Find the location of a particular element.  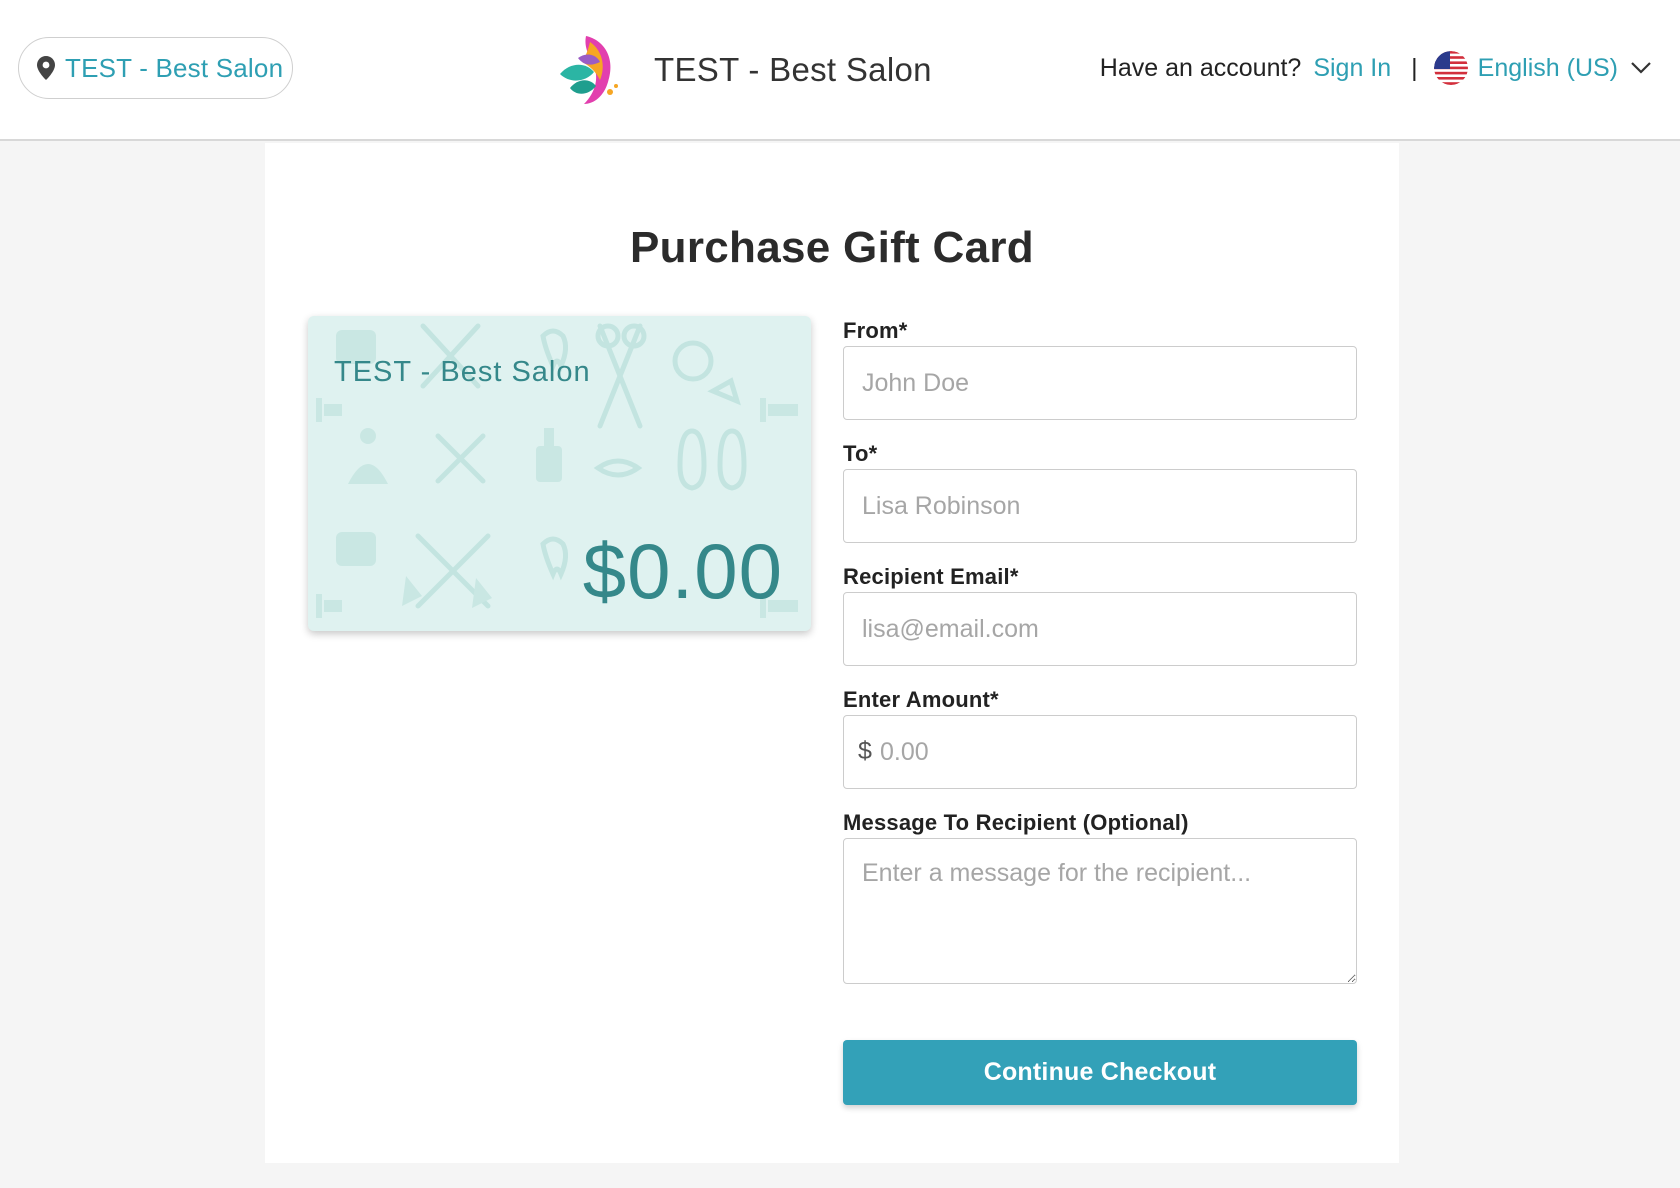

amount-input is located at coordinates (1100, 752).